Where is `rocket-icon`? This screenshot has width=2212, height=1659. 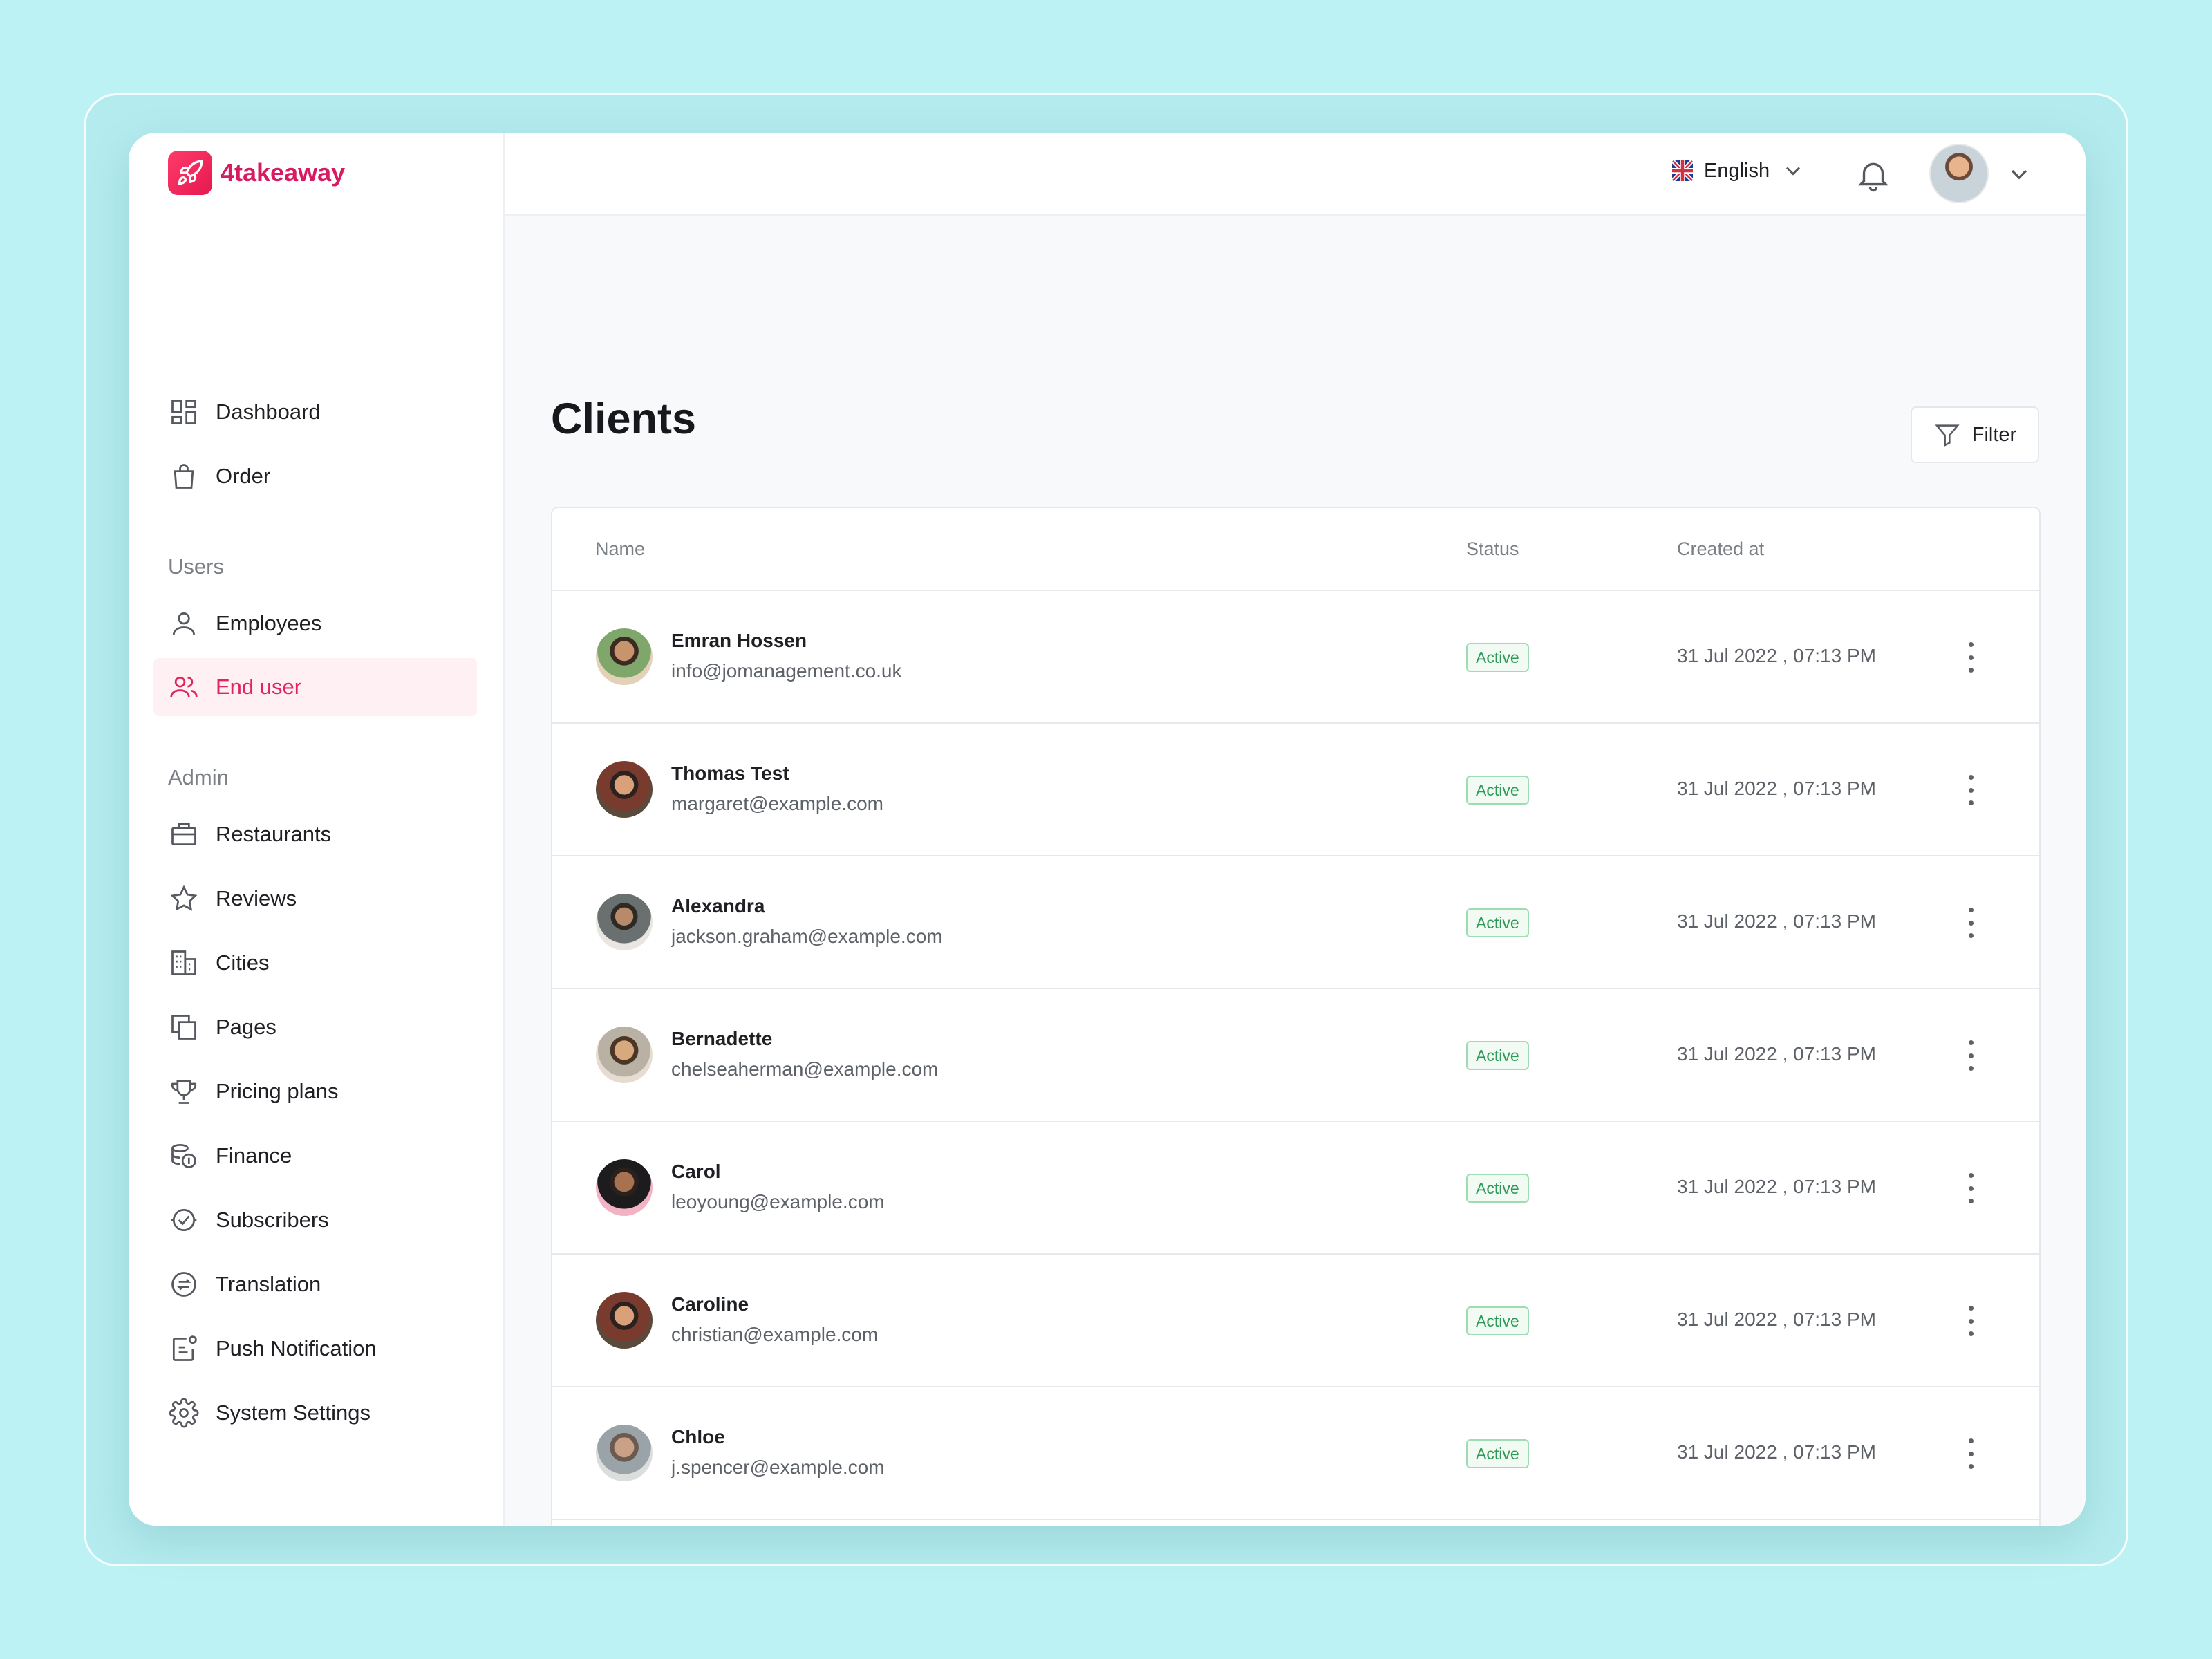
rocket-icon is located at coordinates (190, 173).